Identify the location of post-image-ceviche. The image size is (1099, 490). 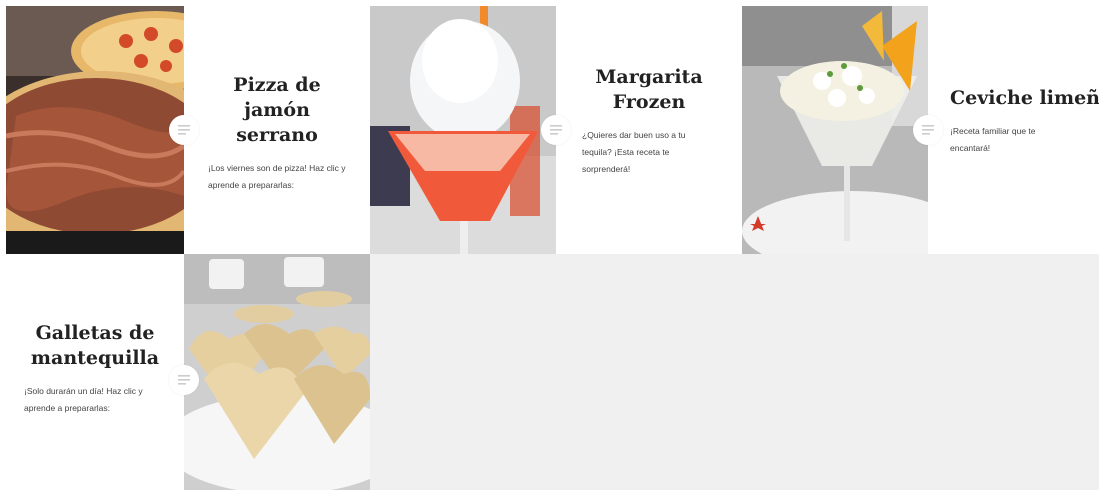
(835, 130).